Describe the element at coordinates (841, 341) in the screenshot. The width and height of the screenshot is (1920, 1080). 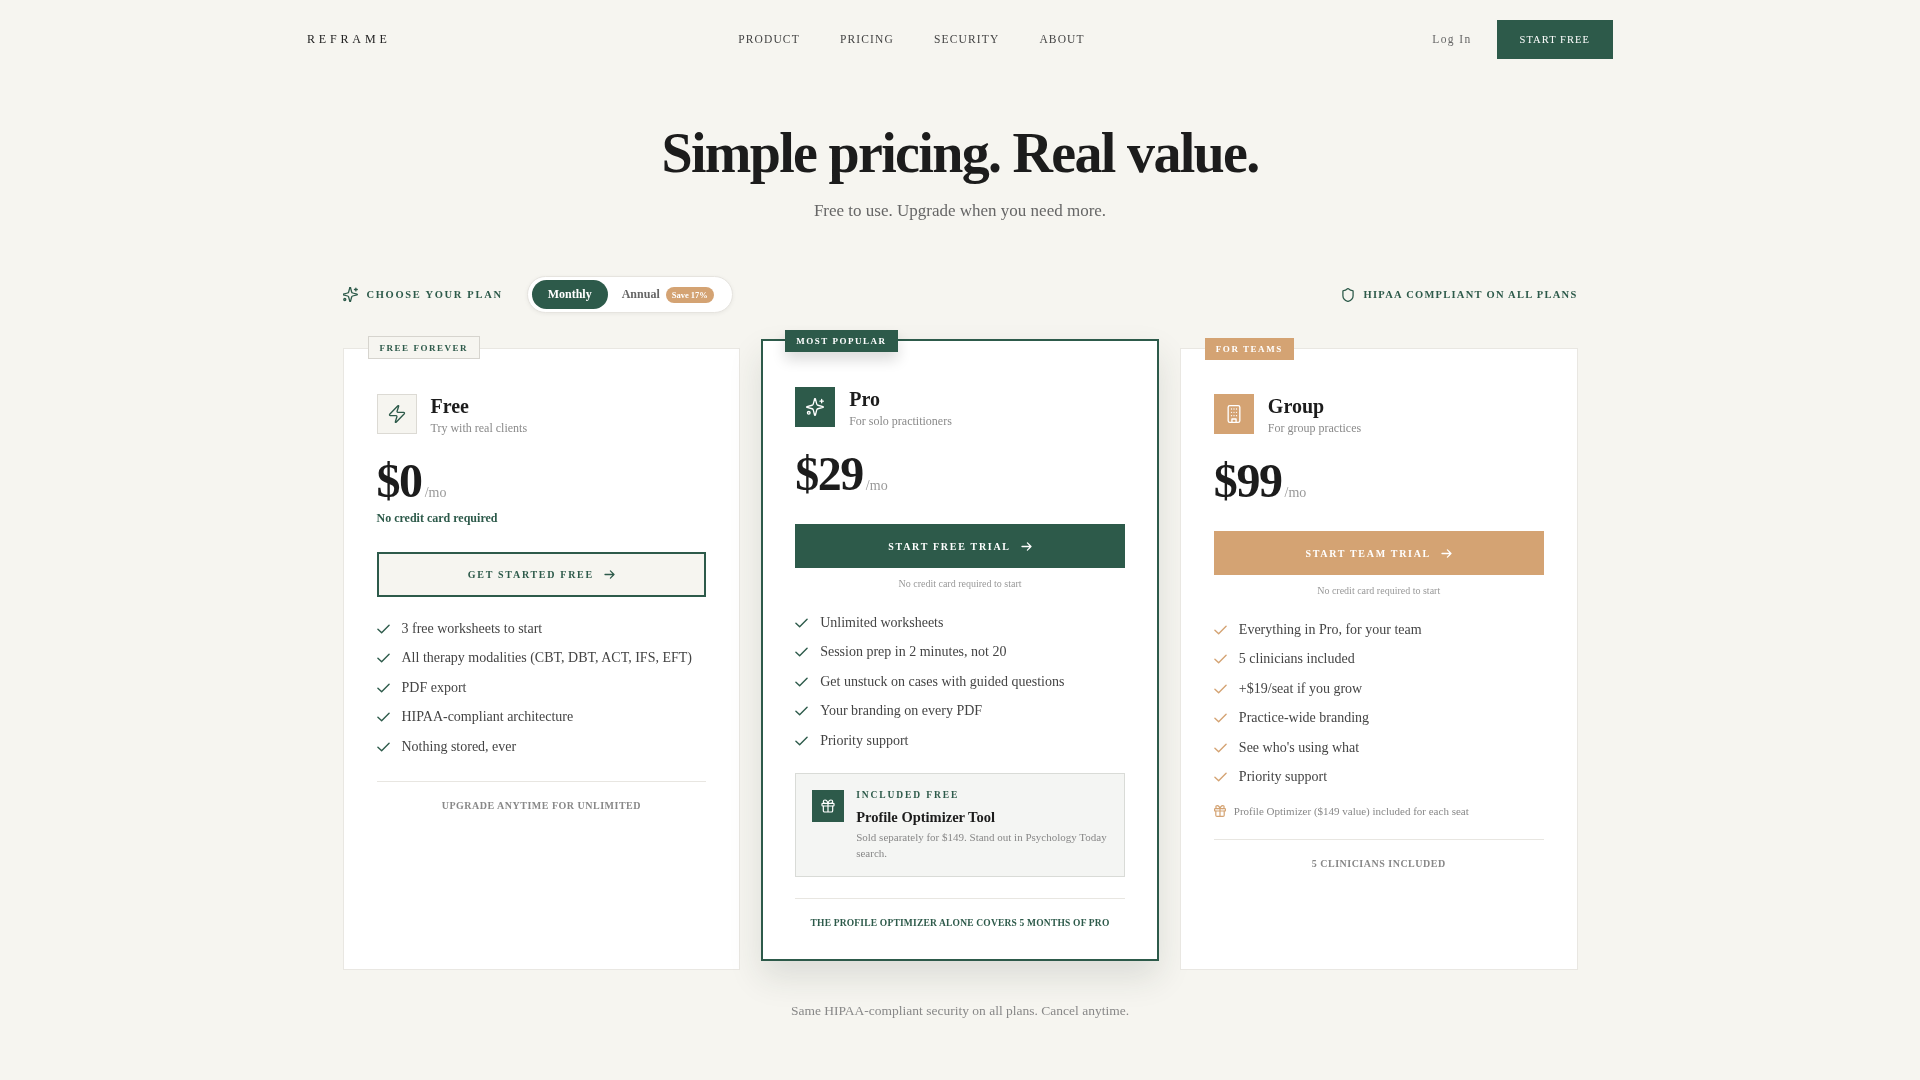
I see `plan-badge: MOST POPULAR` at that location.